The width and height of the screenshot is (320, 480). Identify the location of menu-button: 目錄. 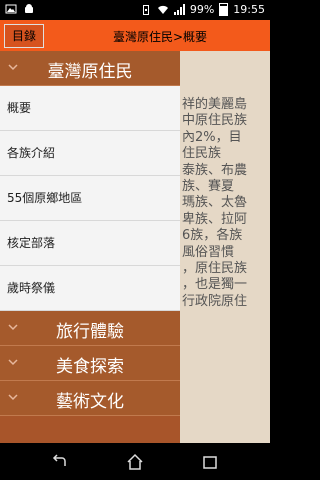
(24, 36).